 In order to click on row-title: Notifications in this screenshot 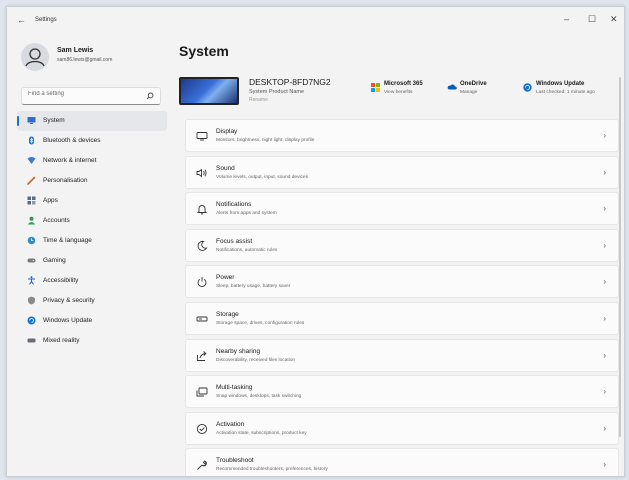, I will do `click(234, 205)`.